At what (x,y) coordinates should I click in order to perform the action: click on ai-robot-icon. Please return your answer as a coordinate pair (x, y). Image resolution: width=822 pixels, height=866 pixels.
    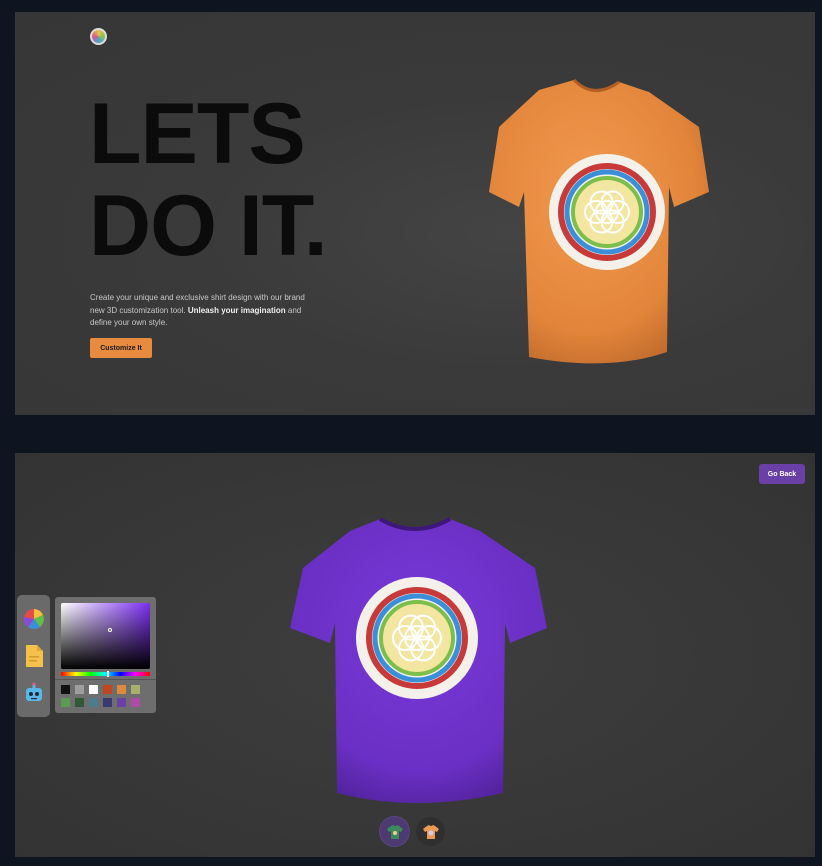
    Looking at the image, I should click on (33, 691).